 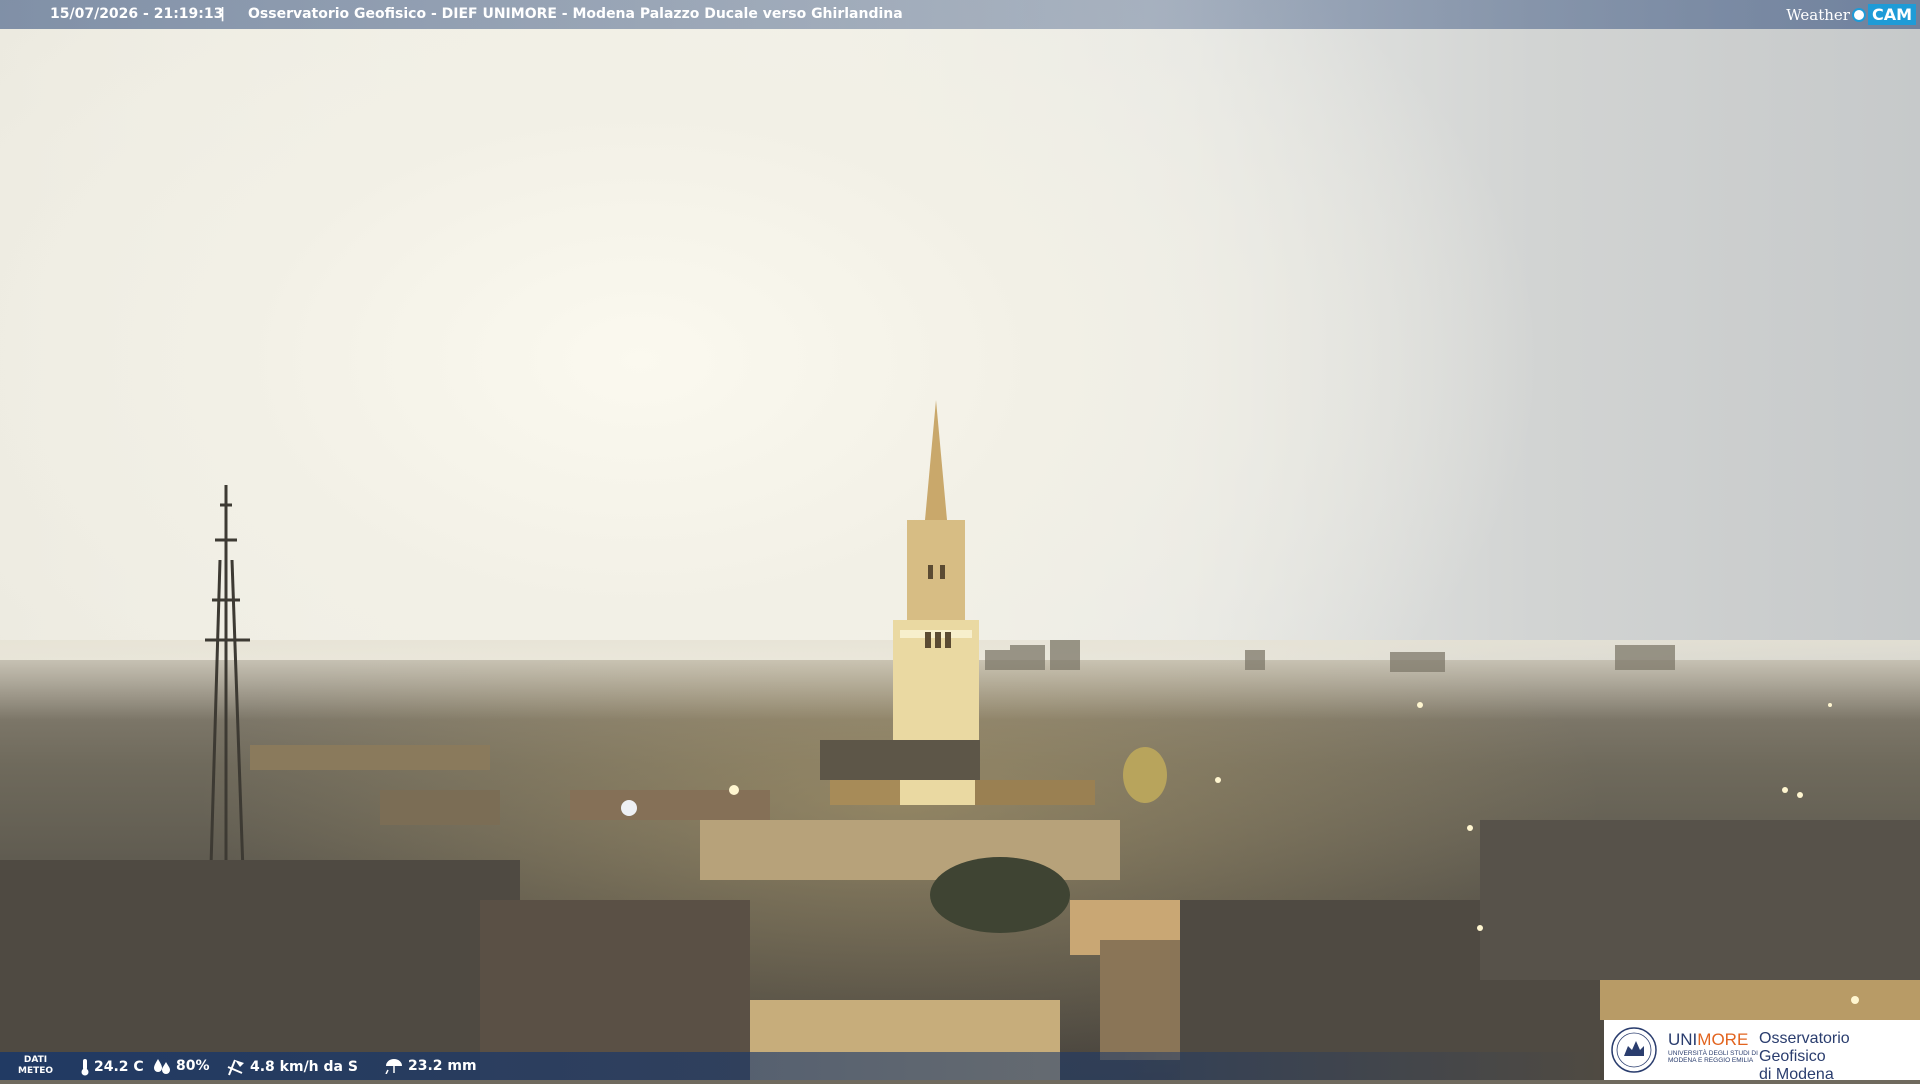 I want to click on wind-value: 4.8 km/h da S, so click(x=304, y=1067).